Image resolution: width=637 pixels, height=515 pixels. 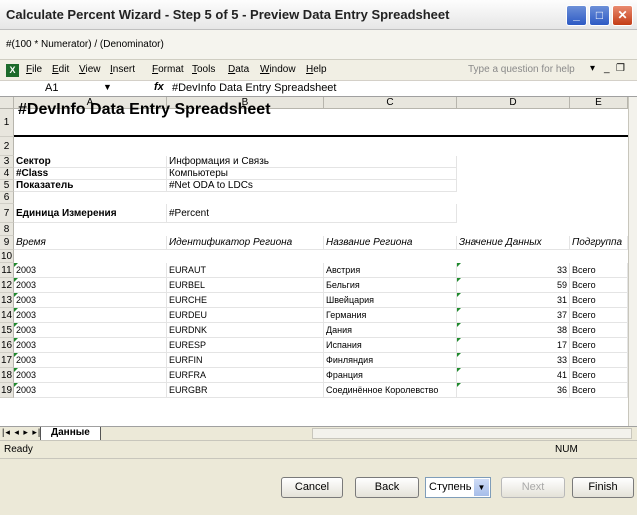 I want to click on info-label: #Class, so click(x=90, y=174).